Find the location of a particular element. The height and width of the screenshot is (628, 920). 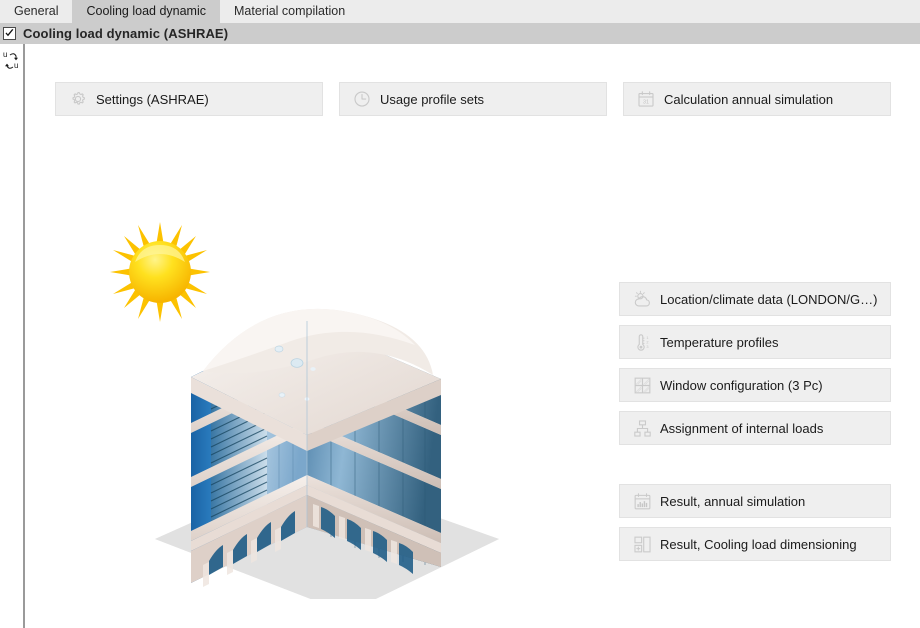

clock-icon is located at coordinates (362, 99).